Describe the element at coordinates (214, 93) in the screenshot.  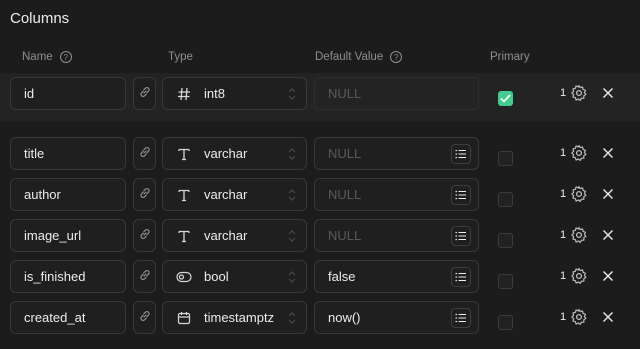
I see `column-type-value: int8` at that location.